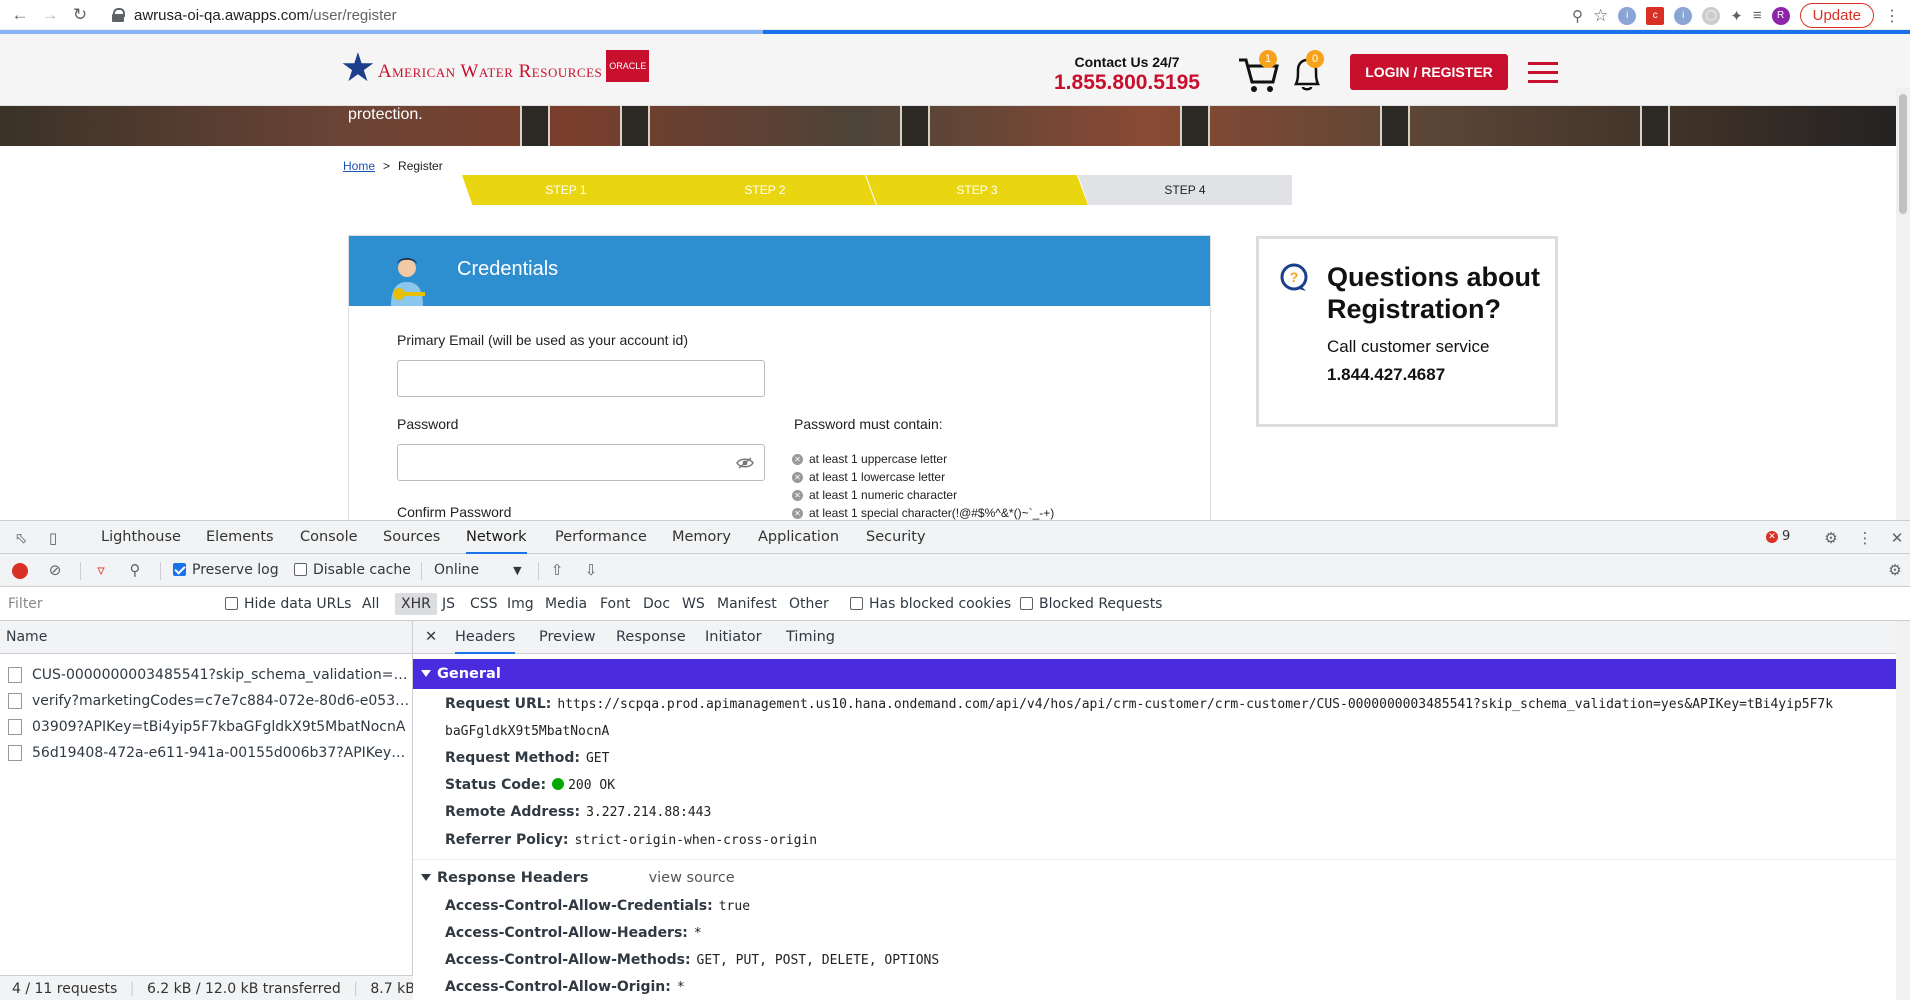  I want to click on shield-icon: ◯, so click(1711, 15).